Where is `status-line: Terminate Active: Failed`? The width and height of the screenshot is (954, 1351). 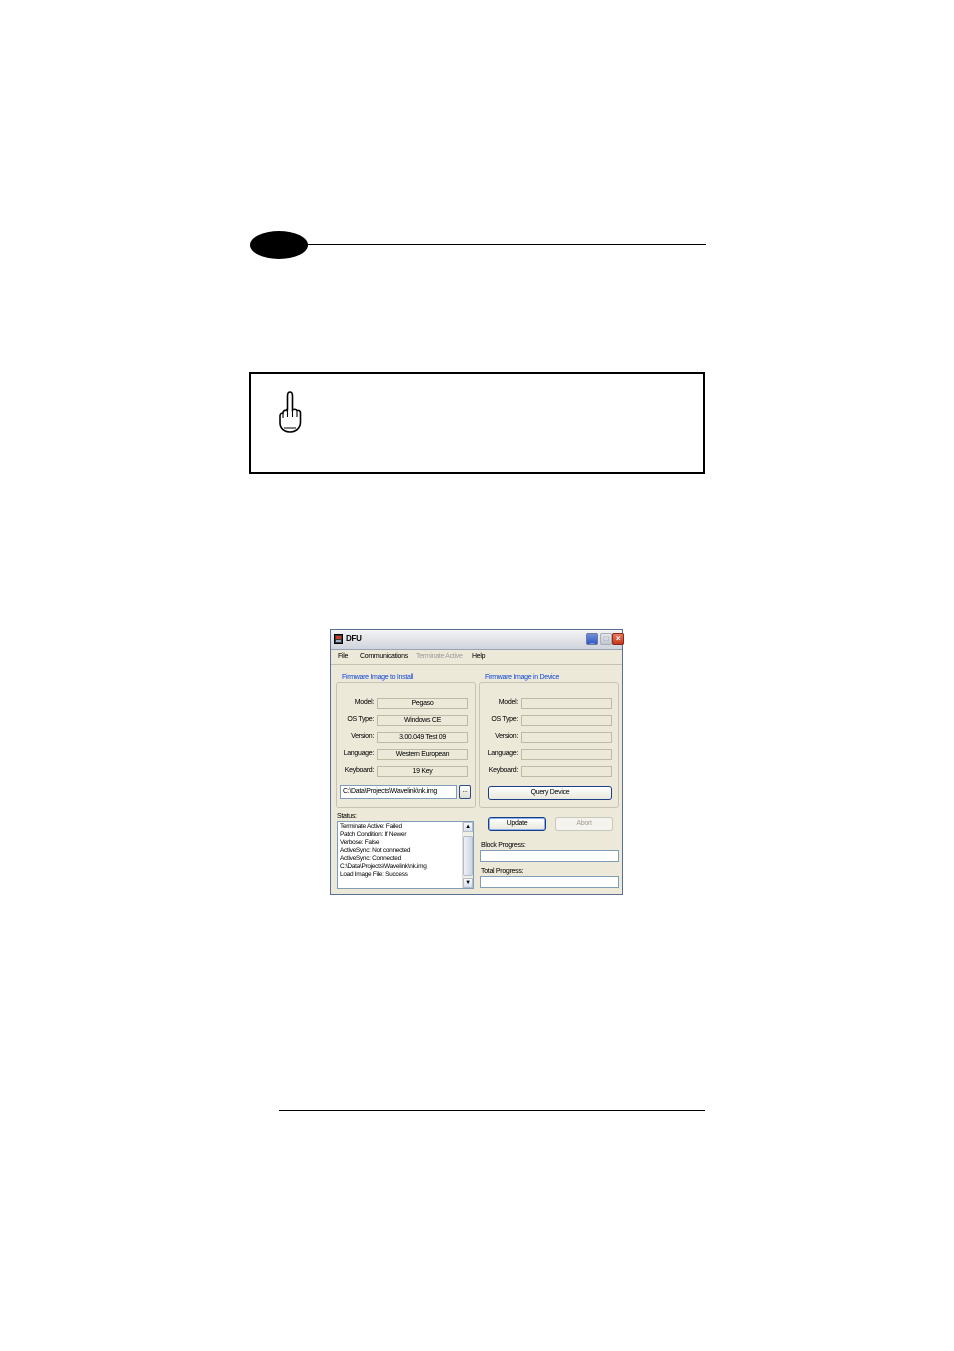
status-line: Terminate Active: Failed is located at coordinates (371, 826).